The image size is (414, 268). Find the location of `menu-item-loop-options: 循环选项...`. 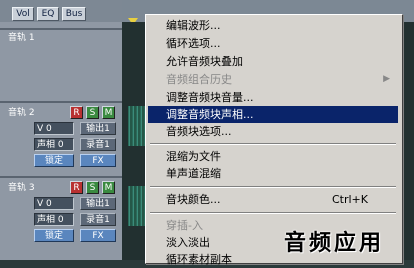

menu-item-loop-options: 循环选项... is located at coordinates (273, 43).